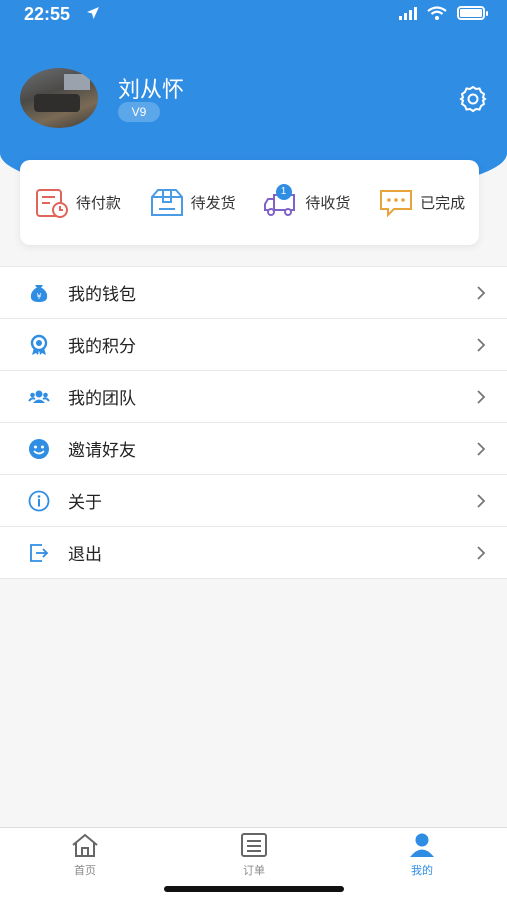 Image resolution: width=507 pixels, height=900 pixels. I want to click on tab-label: 订单, so click(254, 871).